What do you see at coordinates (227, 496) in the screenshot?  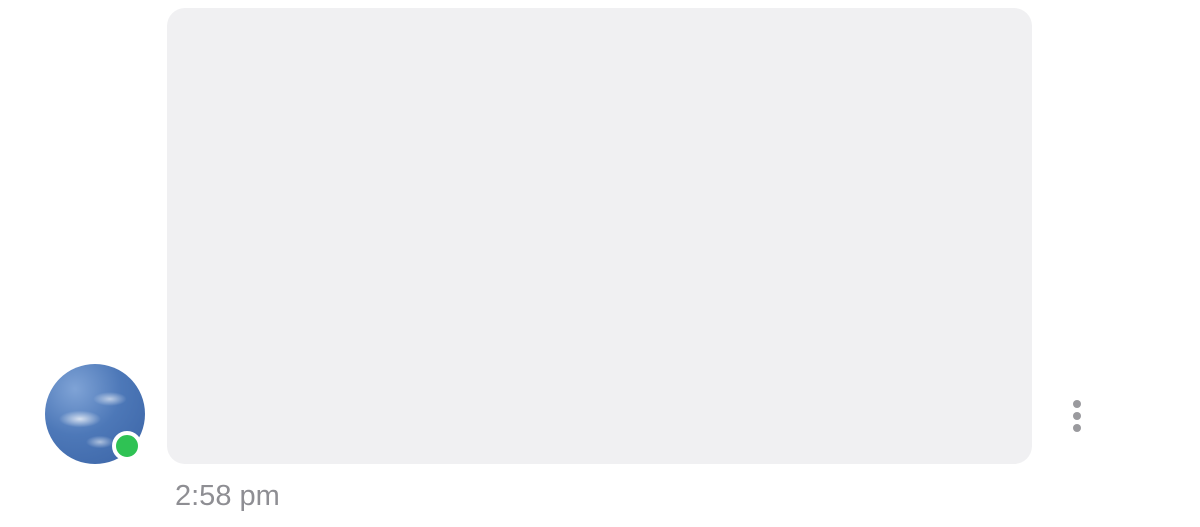 I see `message-timestamp: 2:58 pm` at bounding box center [227, 496].